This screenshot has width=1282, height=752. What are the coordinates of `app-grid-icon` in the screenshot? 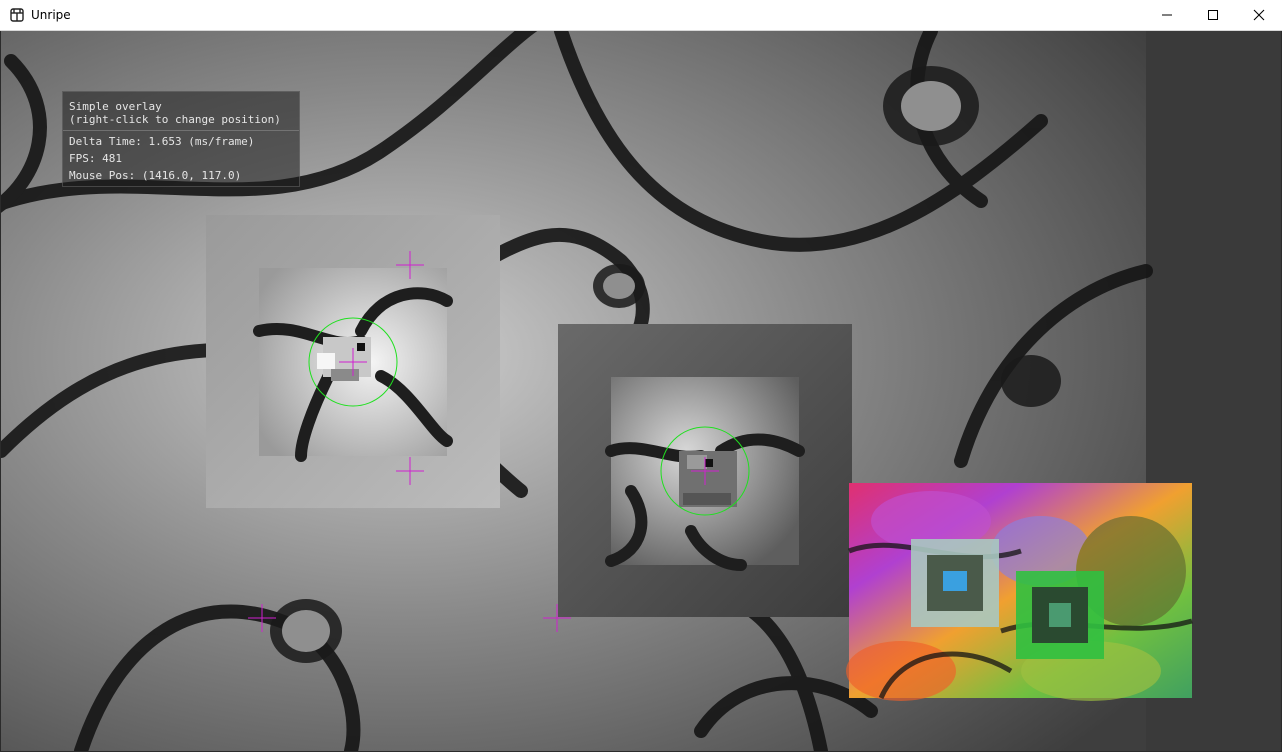 It's located at (17, 15).